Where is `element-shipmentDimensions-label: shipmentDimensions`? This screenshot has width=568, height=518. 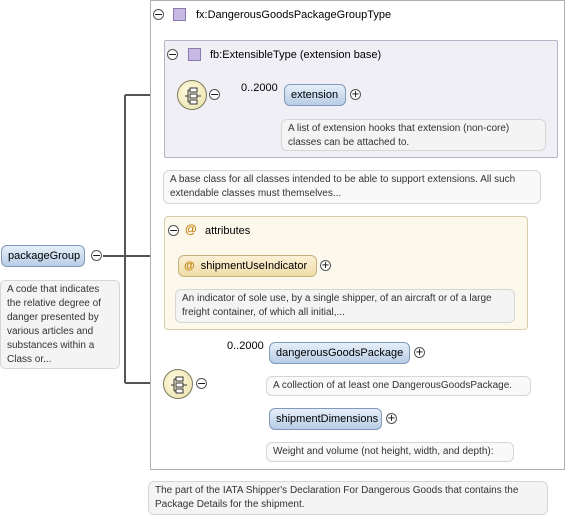 element-shipmentDimensions-label: shipmentDimensions is located at coordinates (327, 419).